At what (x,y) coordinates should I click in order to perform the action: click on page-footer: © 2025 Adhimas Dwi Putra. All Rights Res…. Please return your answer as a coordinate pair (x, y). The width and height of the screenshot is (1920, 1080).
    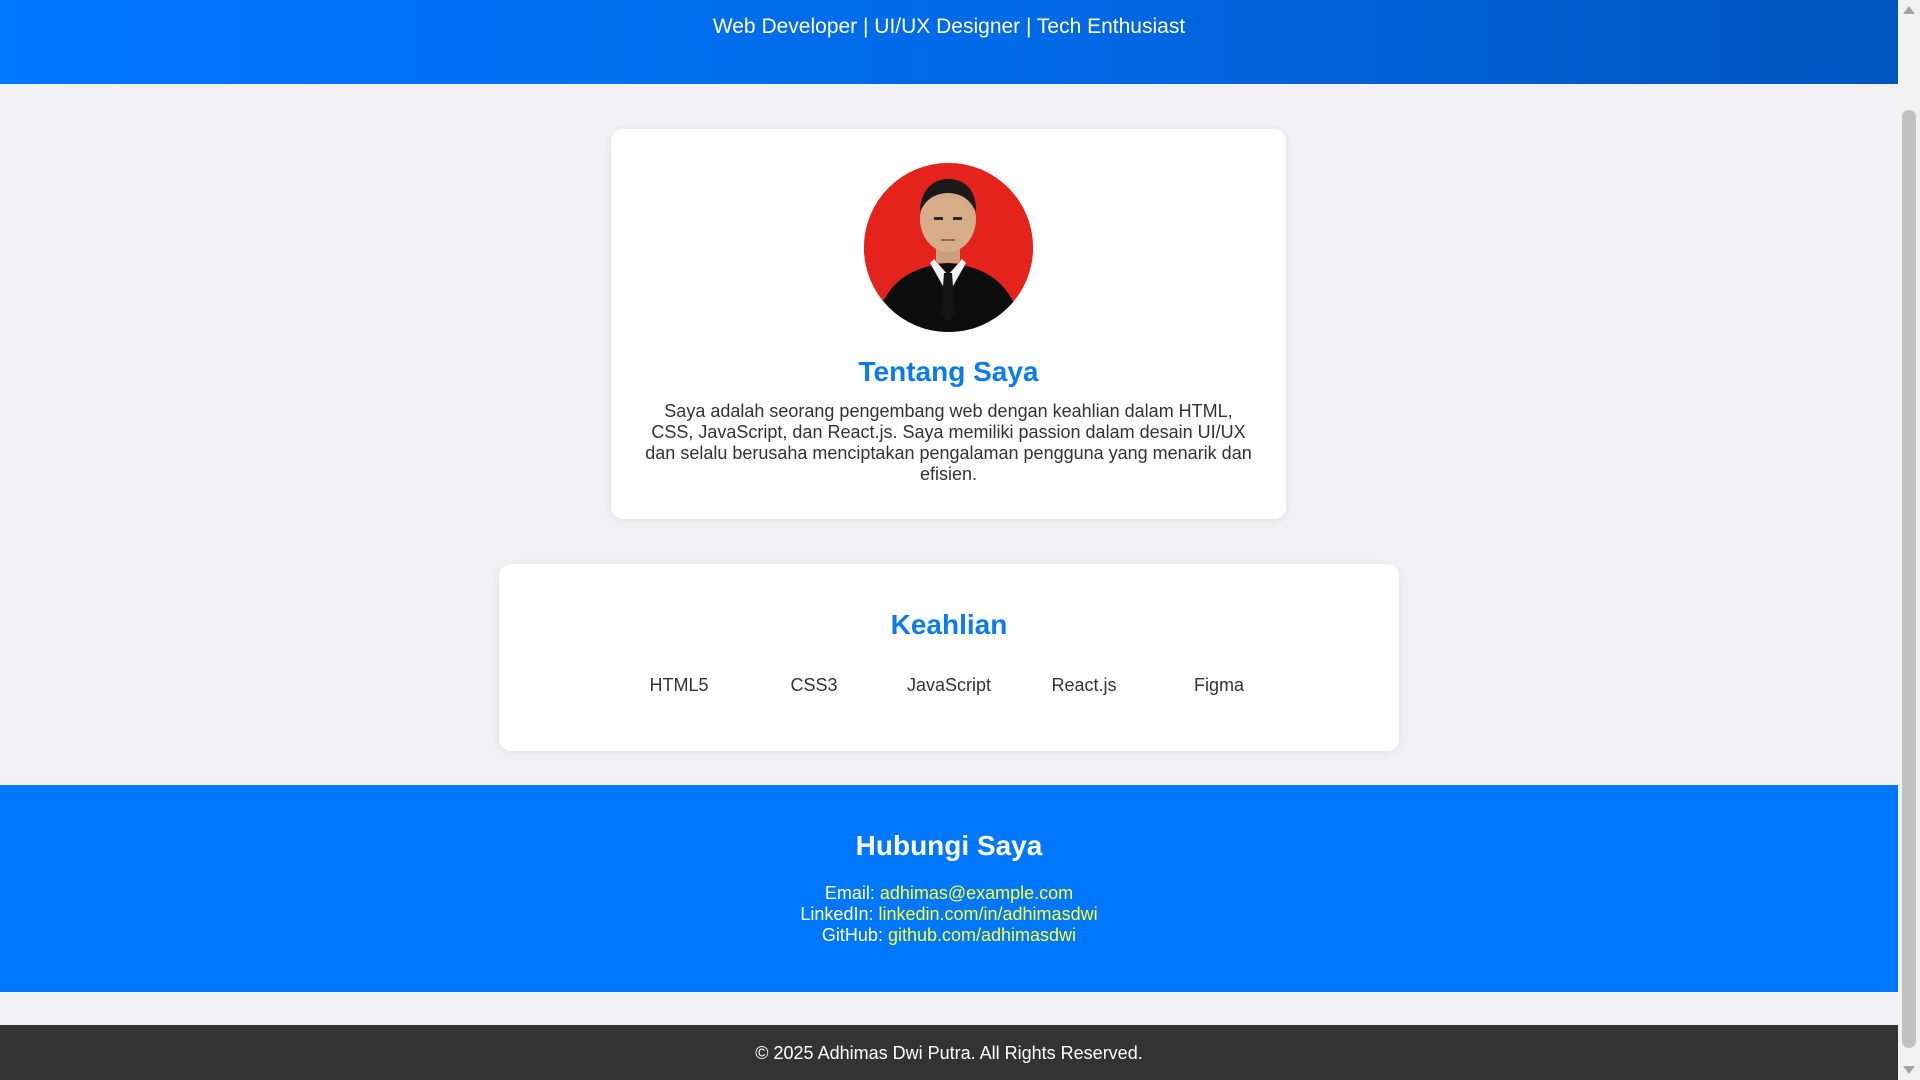
    Looking at the image, I should click on (949, 1052).